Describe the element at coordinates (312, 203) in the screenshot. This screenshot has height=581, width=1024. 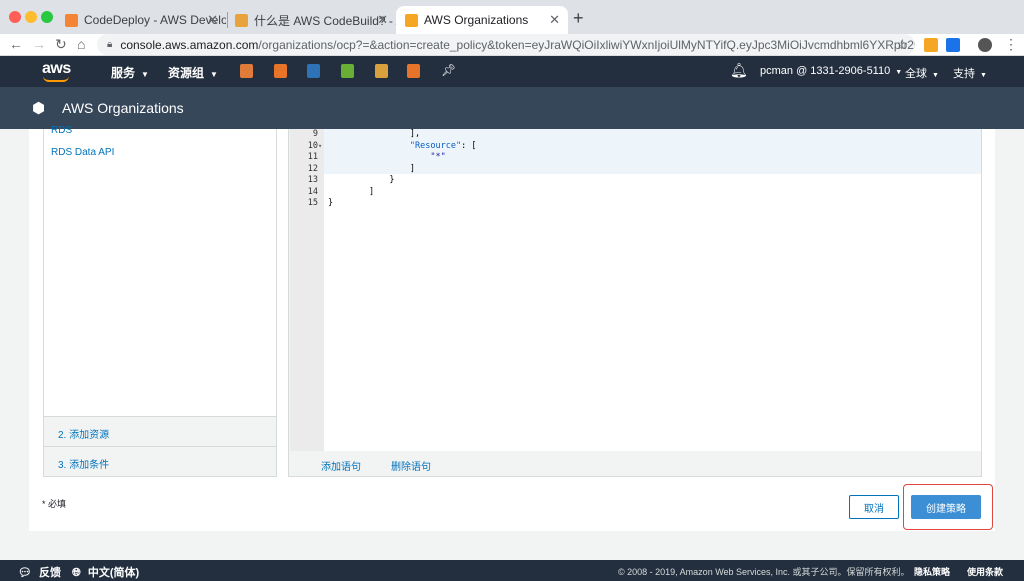
I see `line-number: 15` at that location.